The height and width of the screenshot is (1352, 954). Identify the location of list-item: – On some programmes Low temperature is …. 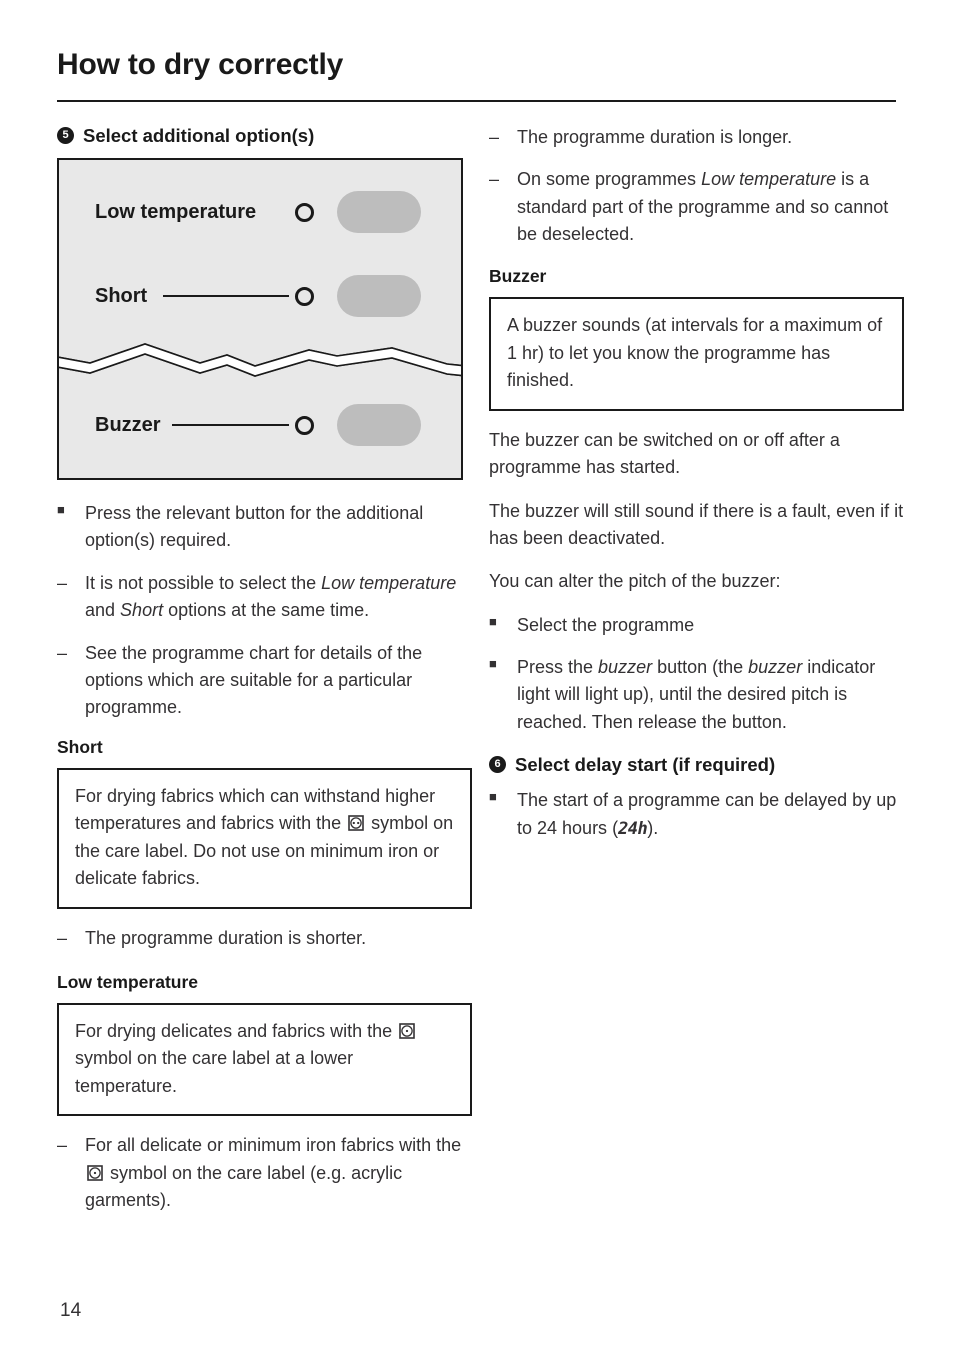
(696, 207).